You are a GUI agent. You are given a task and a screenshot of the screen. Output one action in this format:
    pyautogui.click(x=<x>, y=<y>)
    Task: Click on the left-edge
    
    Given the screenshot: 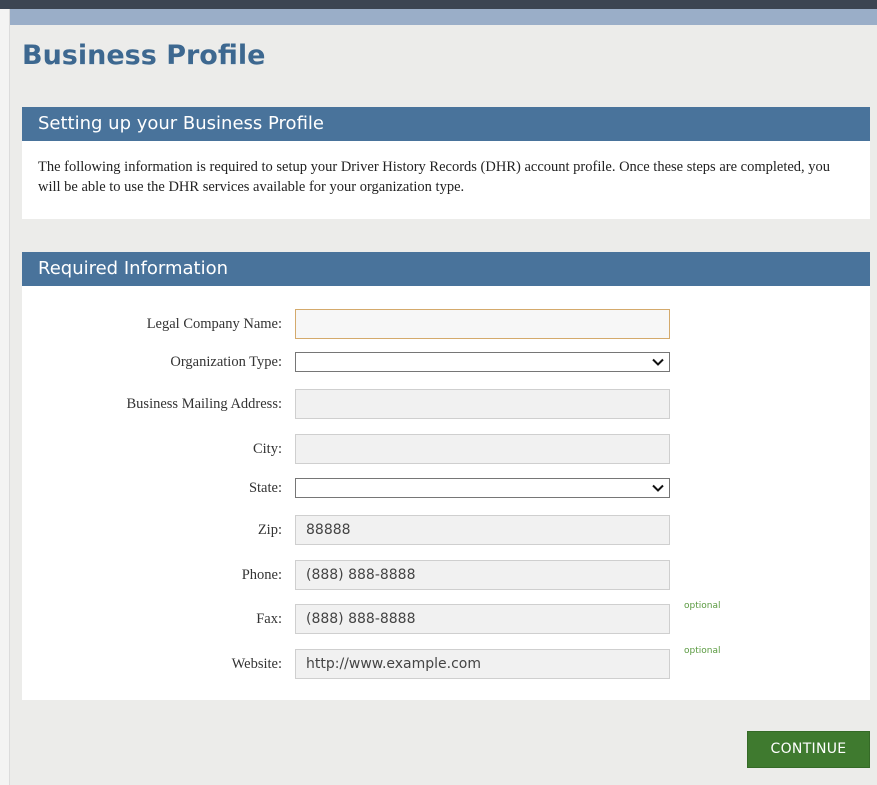 What is the action you would take?
    pyautogui.click(x=5, y=397)
    